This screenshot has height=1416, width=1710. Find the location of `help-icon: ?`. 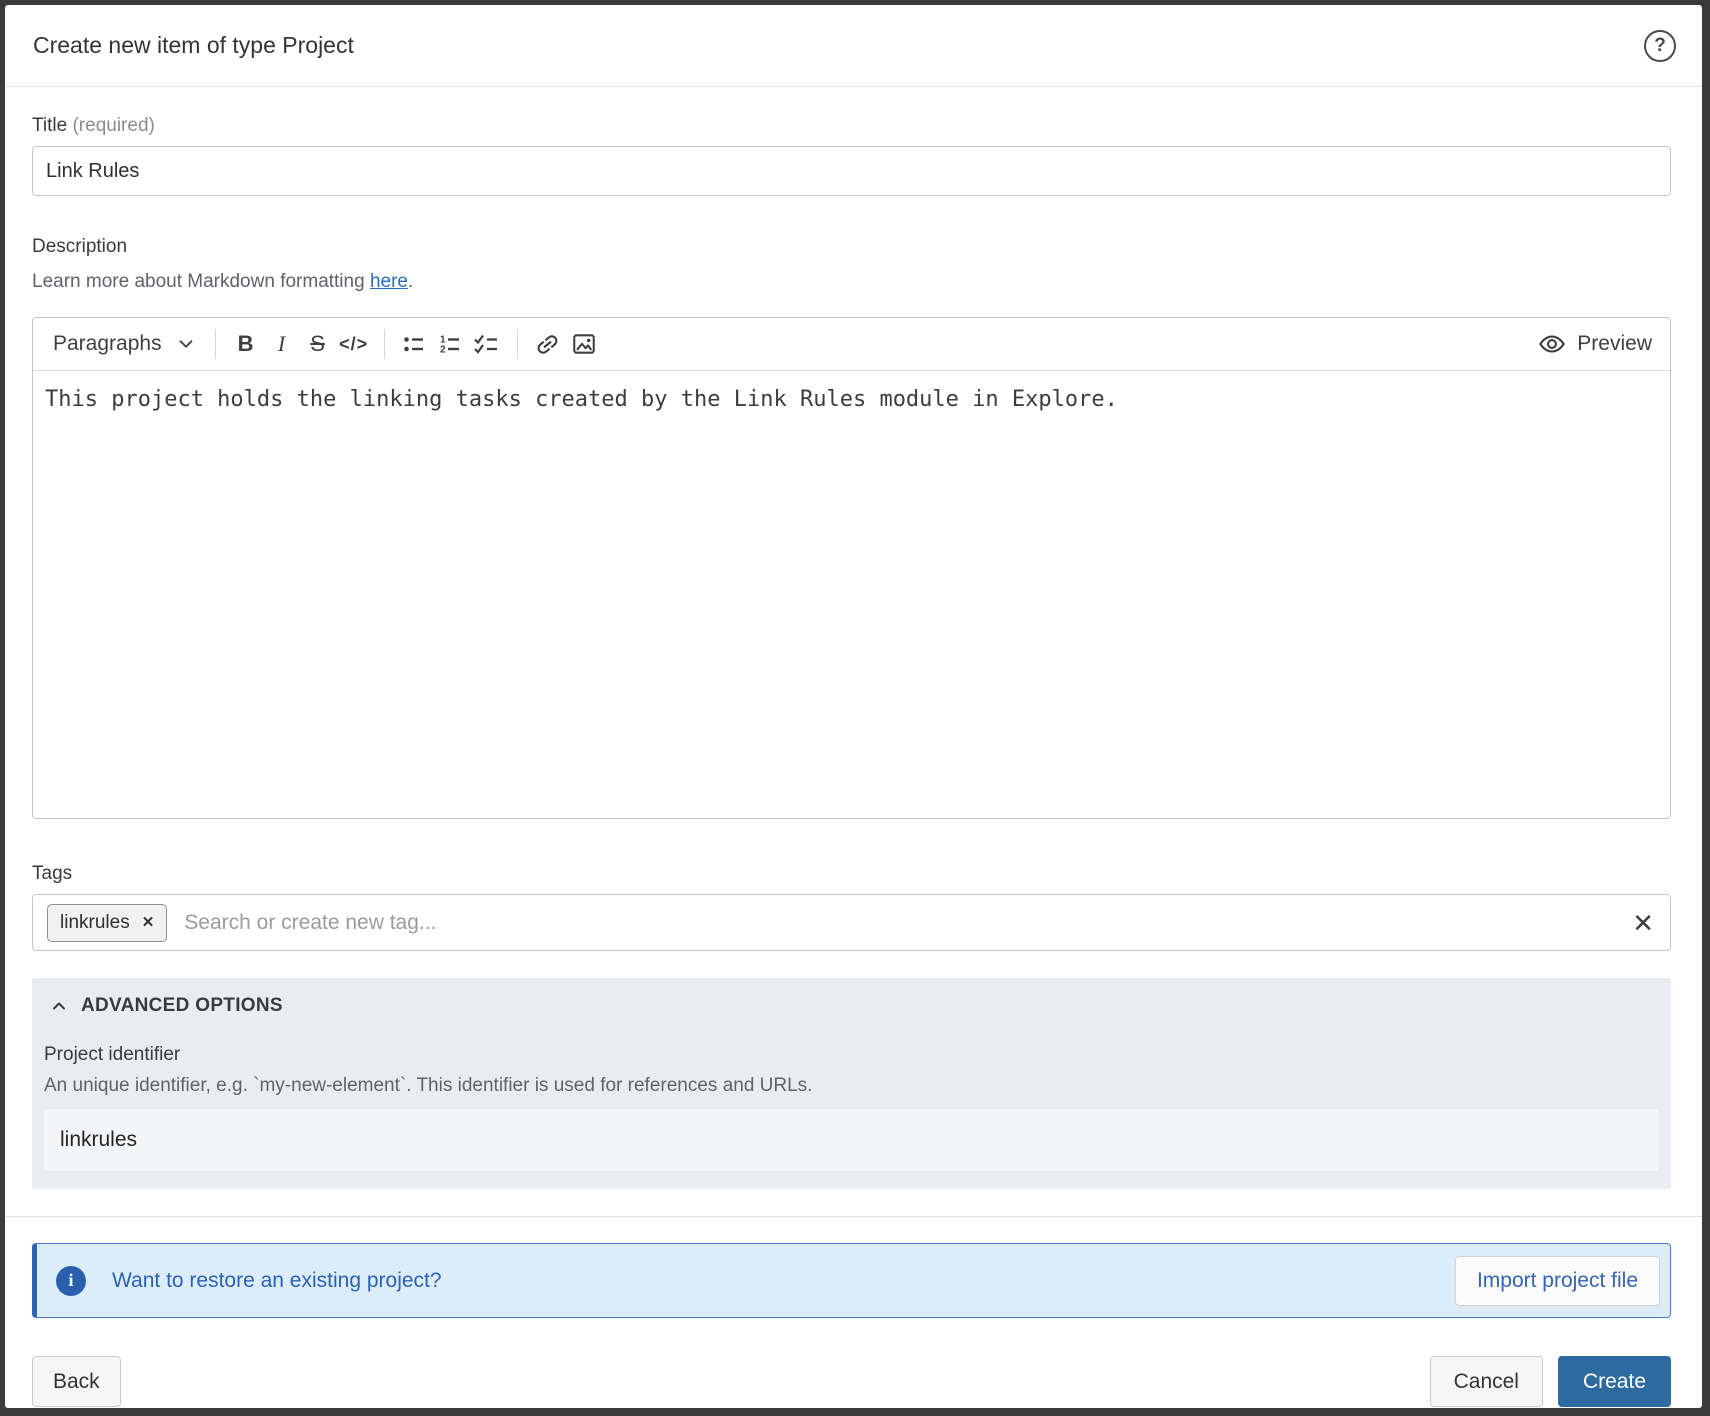

help-icon: ? is located at coordinates (1660, 45).